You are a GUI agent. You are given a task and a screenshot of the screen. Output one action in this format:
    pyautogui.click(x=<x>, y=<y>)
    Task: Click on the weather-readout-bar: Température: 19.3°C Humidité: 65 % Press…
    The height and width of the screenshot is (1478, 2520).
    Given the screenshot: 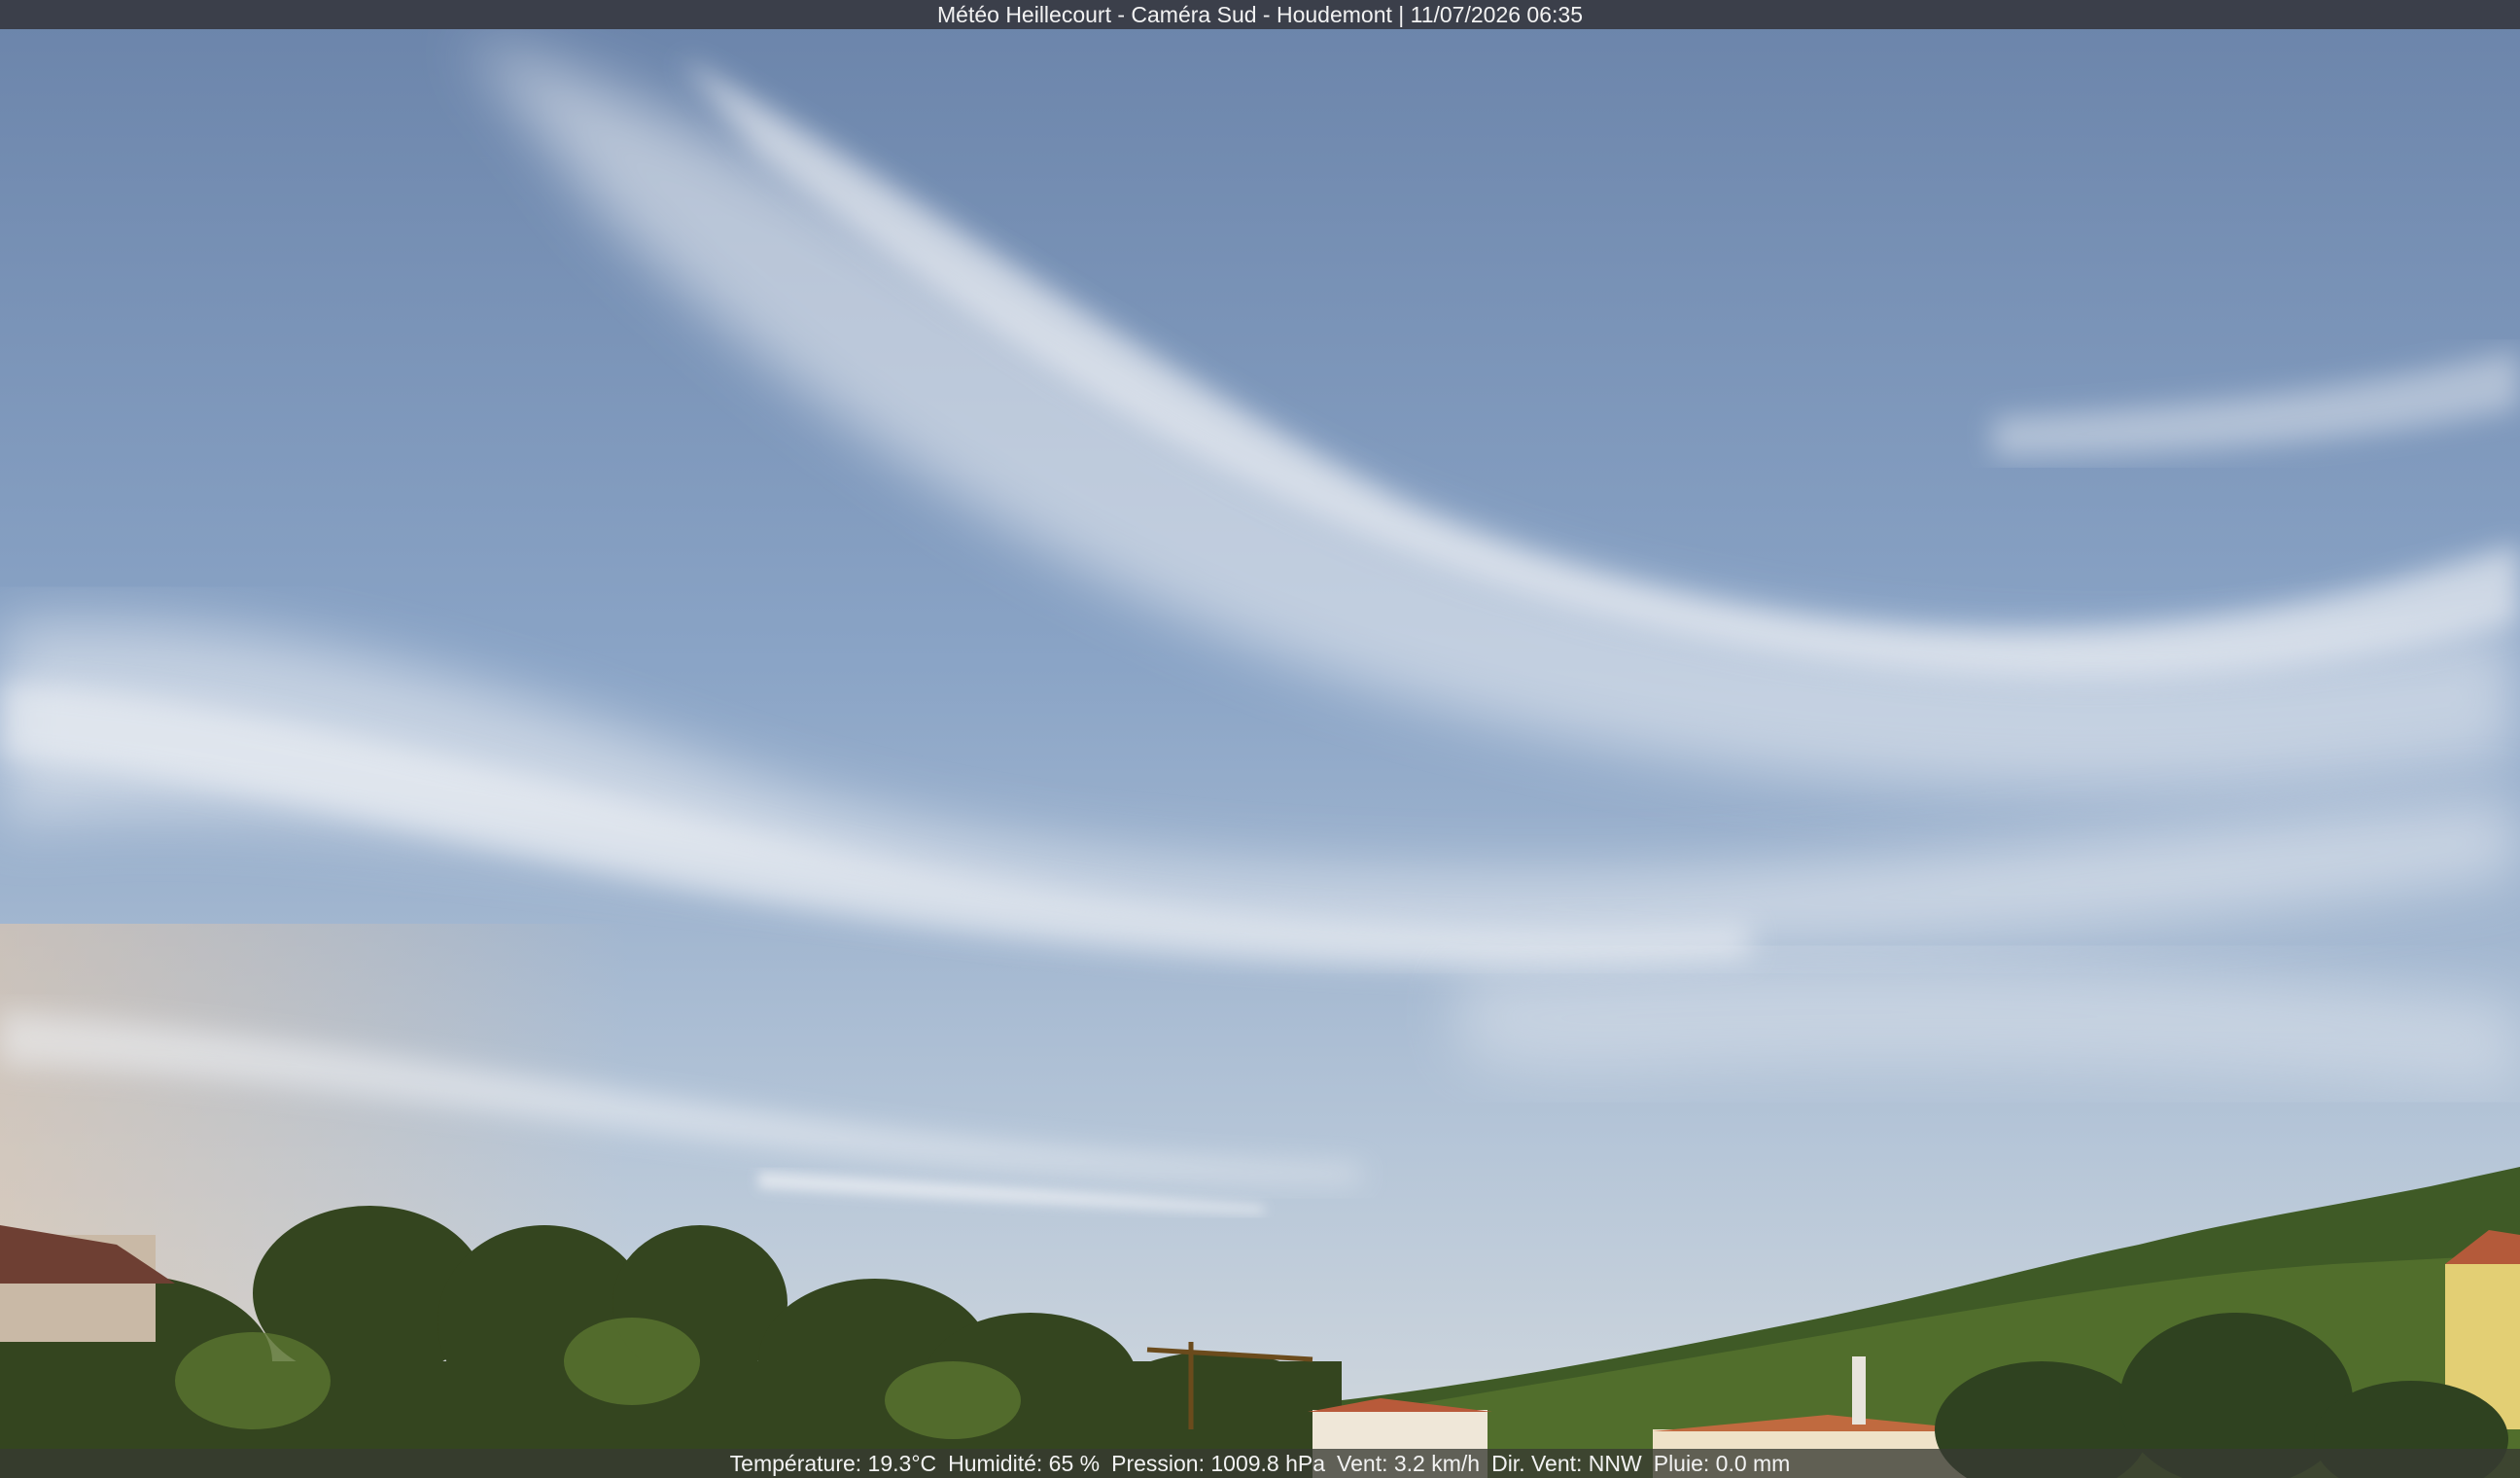 What is the action you would take?
    pyautogui.click(x=1260, y=1463)
    